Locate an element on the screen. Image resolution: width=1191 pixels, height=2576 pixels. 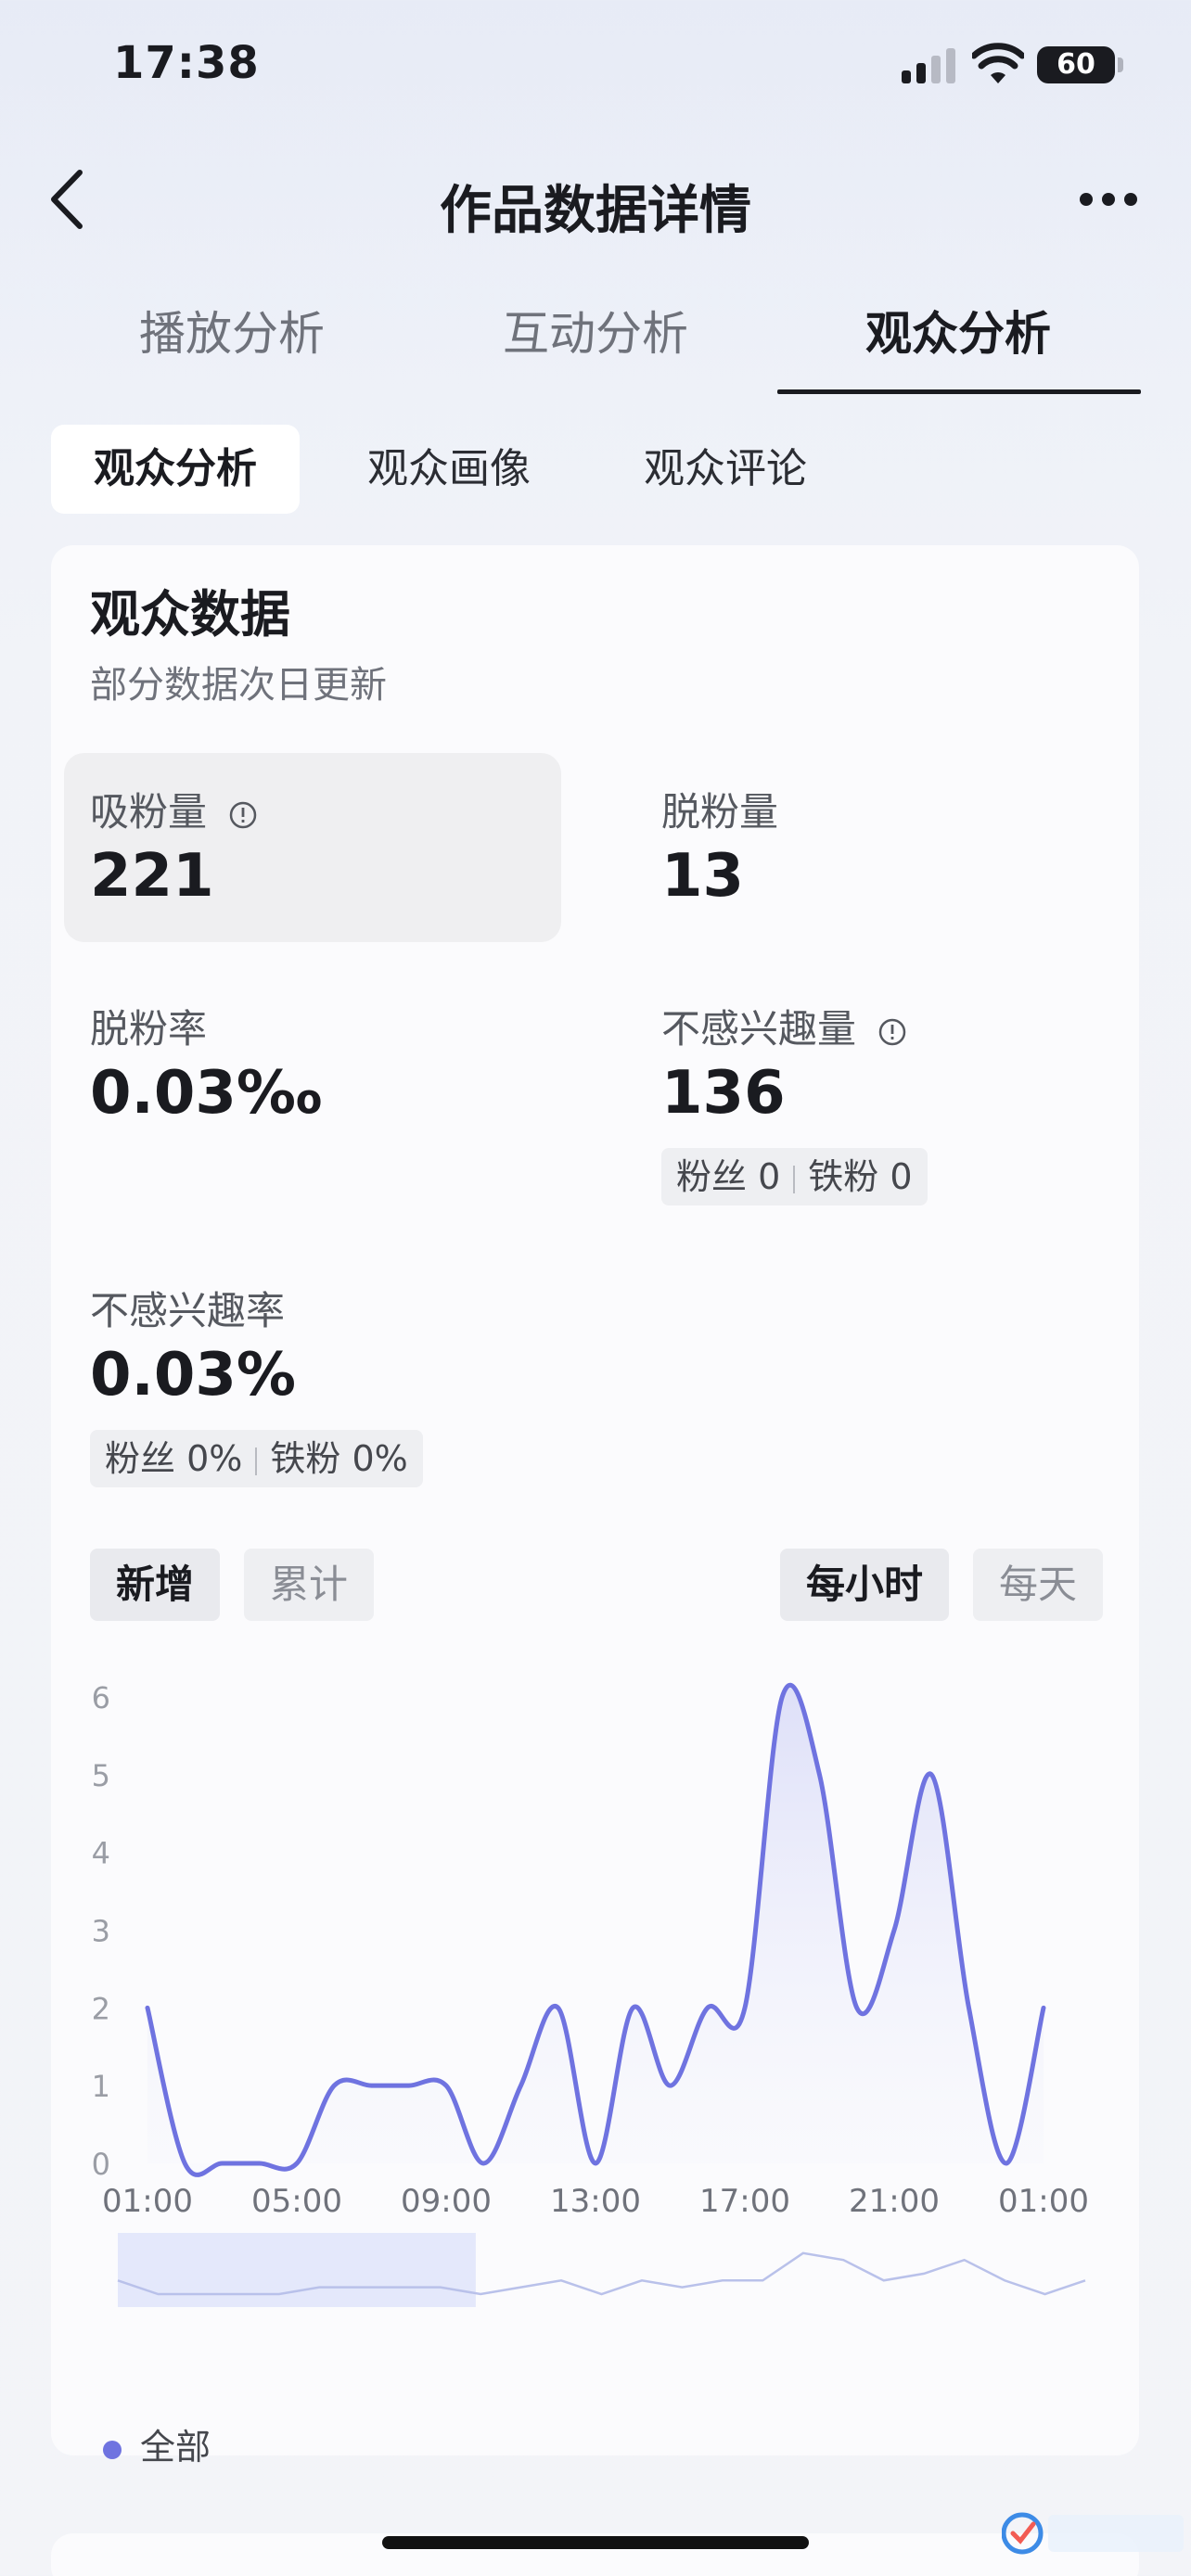
y-tick-label: 1 is located at coordinates (101, 2086).